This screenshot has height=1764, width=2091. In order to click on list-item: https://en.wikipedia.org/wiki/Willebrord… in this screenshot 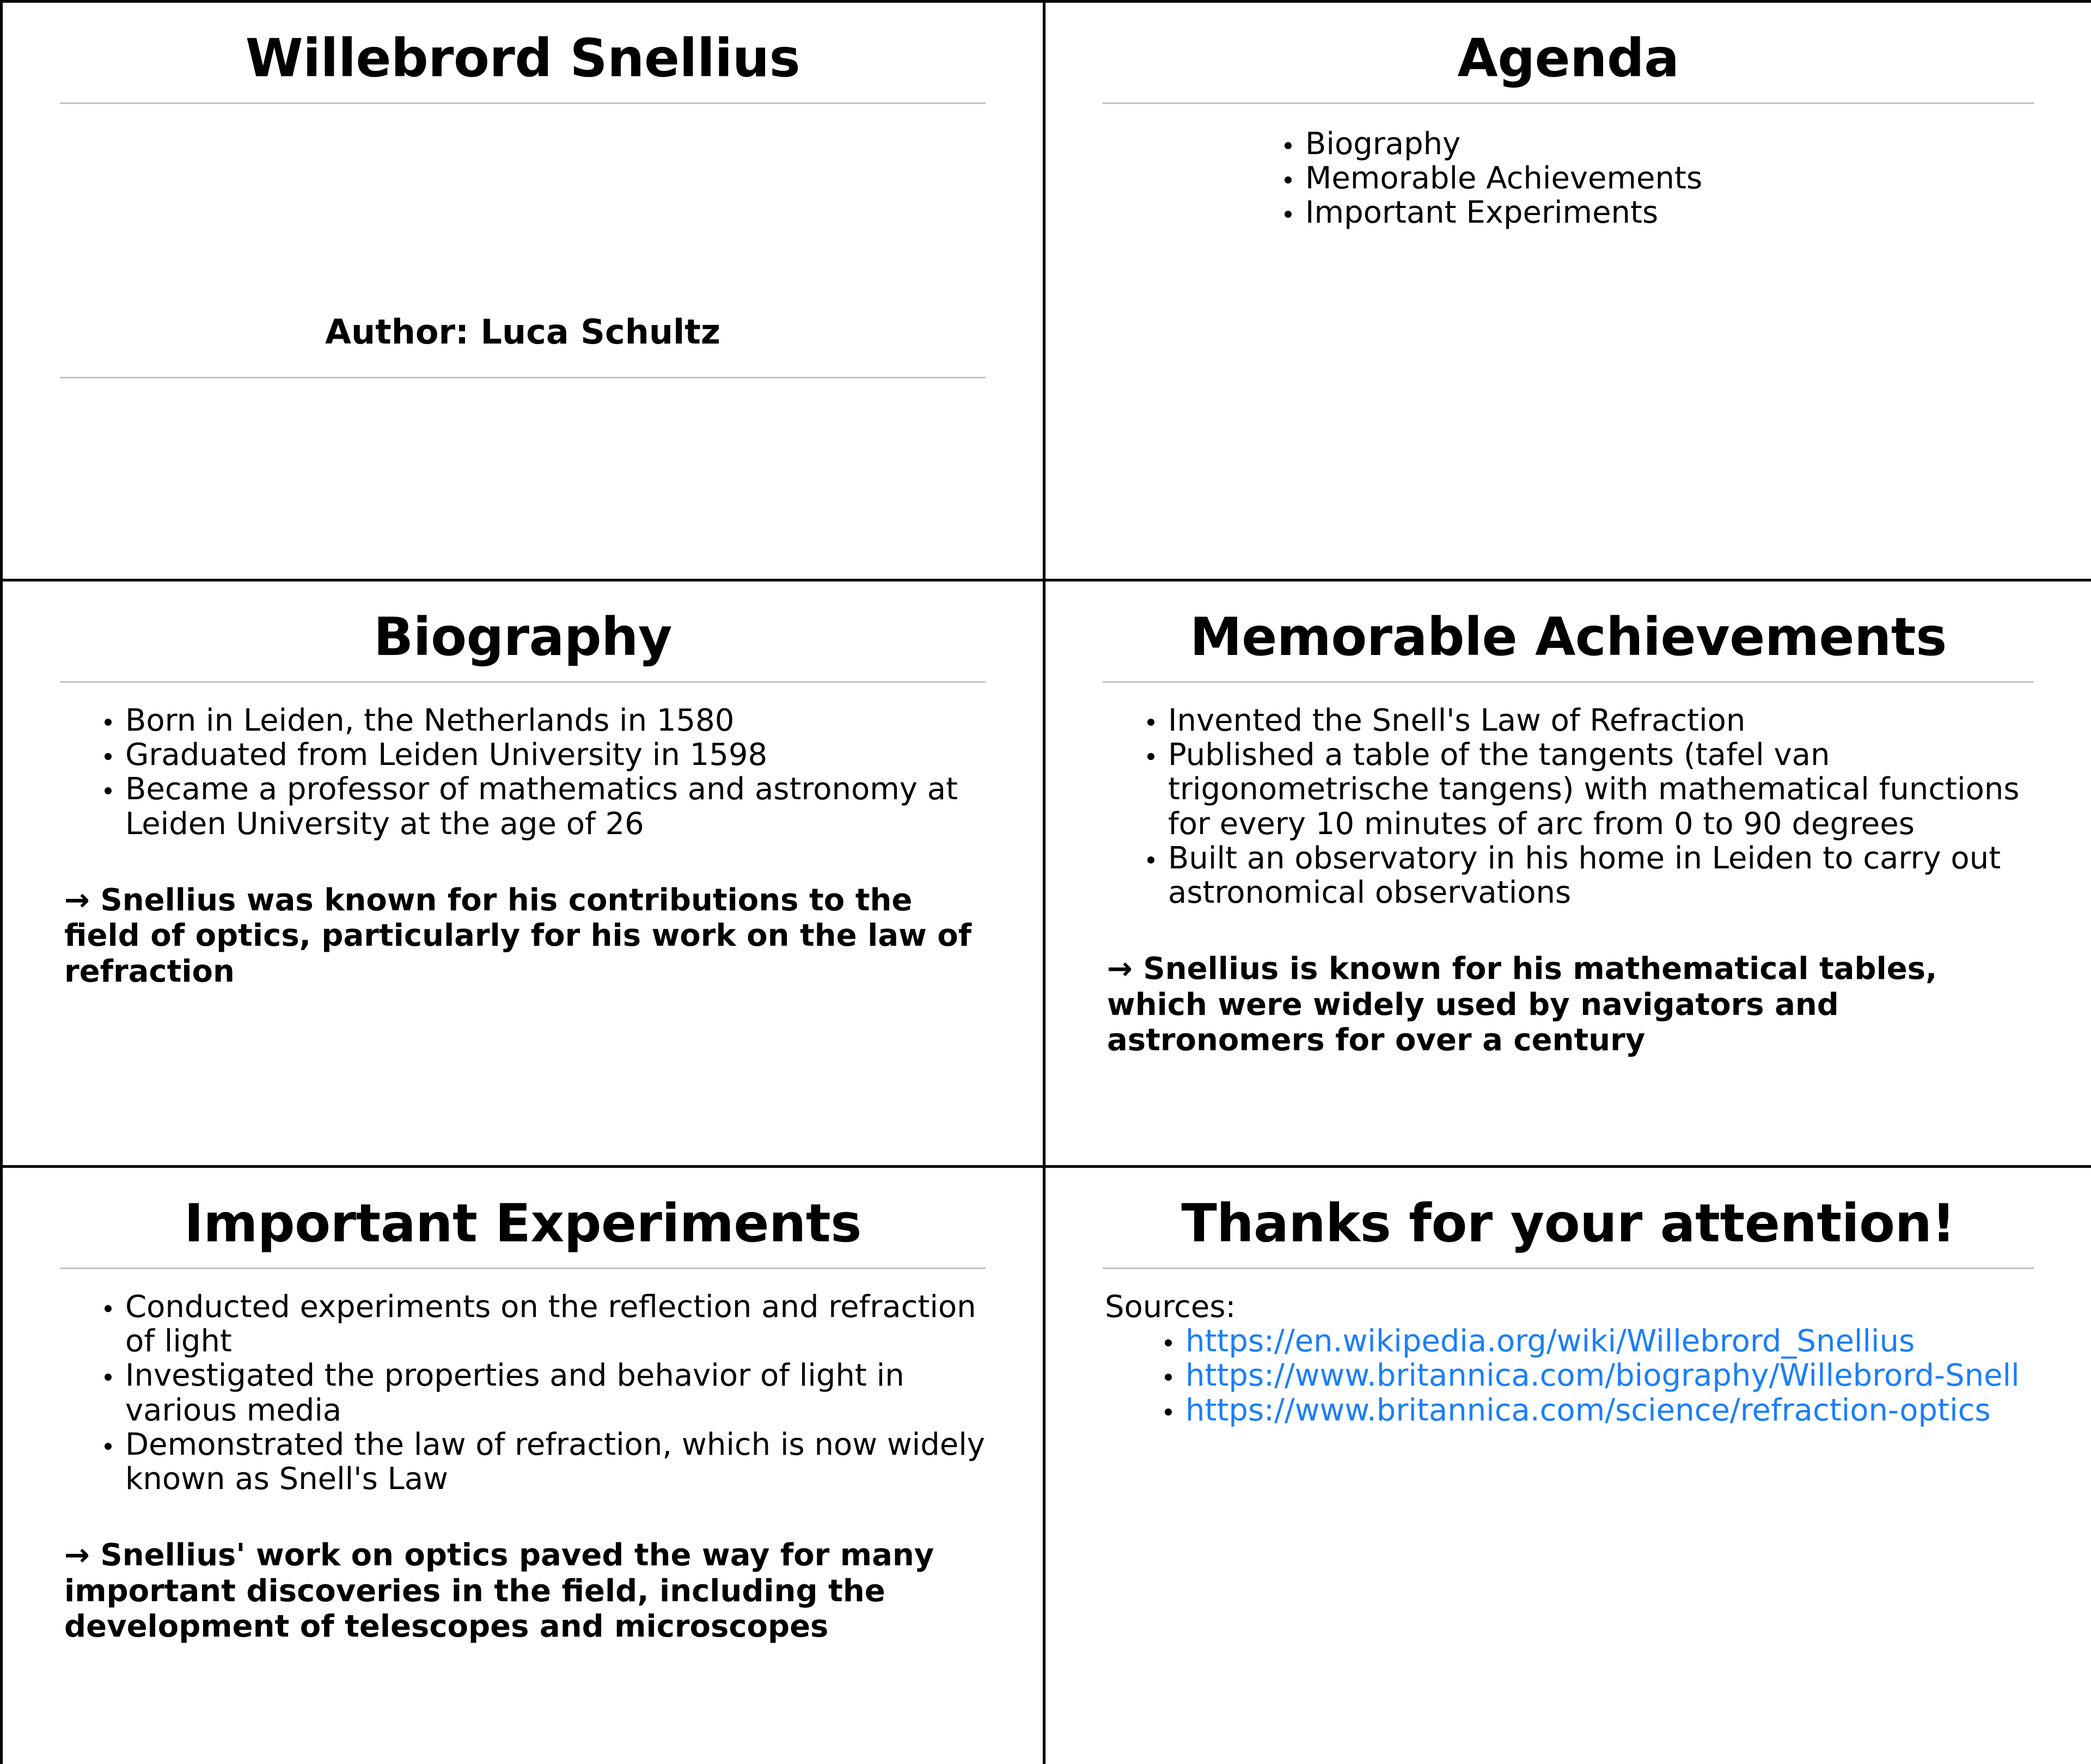, I will do `click(1598, 1341)`.